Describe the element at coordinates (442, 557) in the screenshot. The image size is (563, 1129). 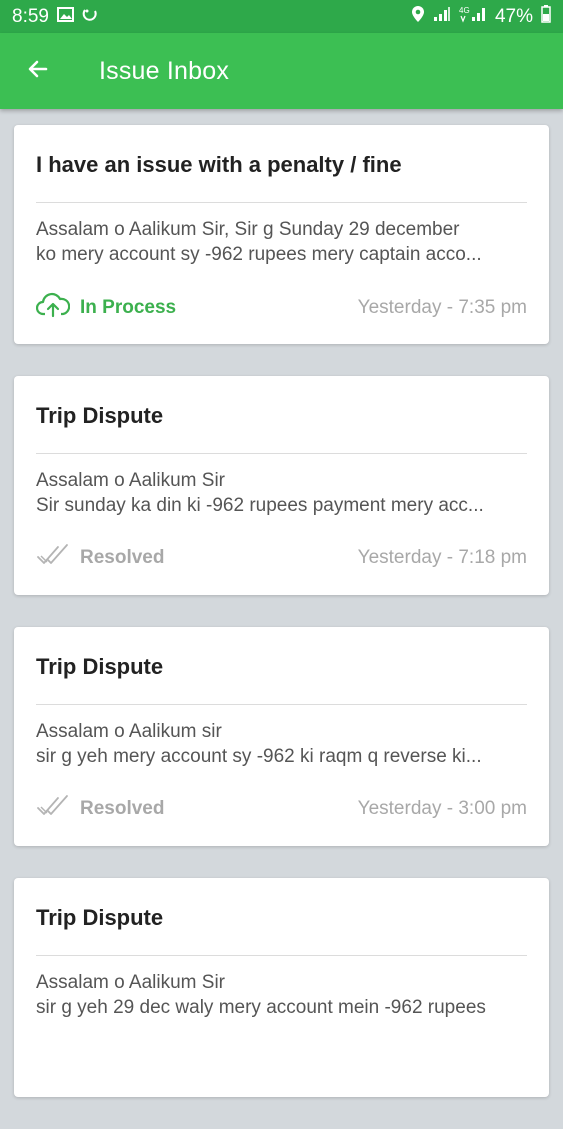
I see `issue-timestamp: Yesterday - 7:18 pm` at that location.